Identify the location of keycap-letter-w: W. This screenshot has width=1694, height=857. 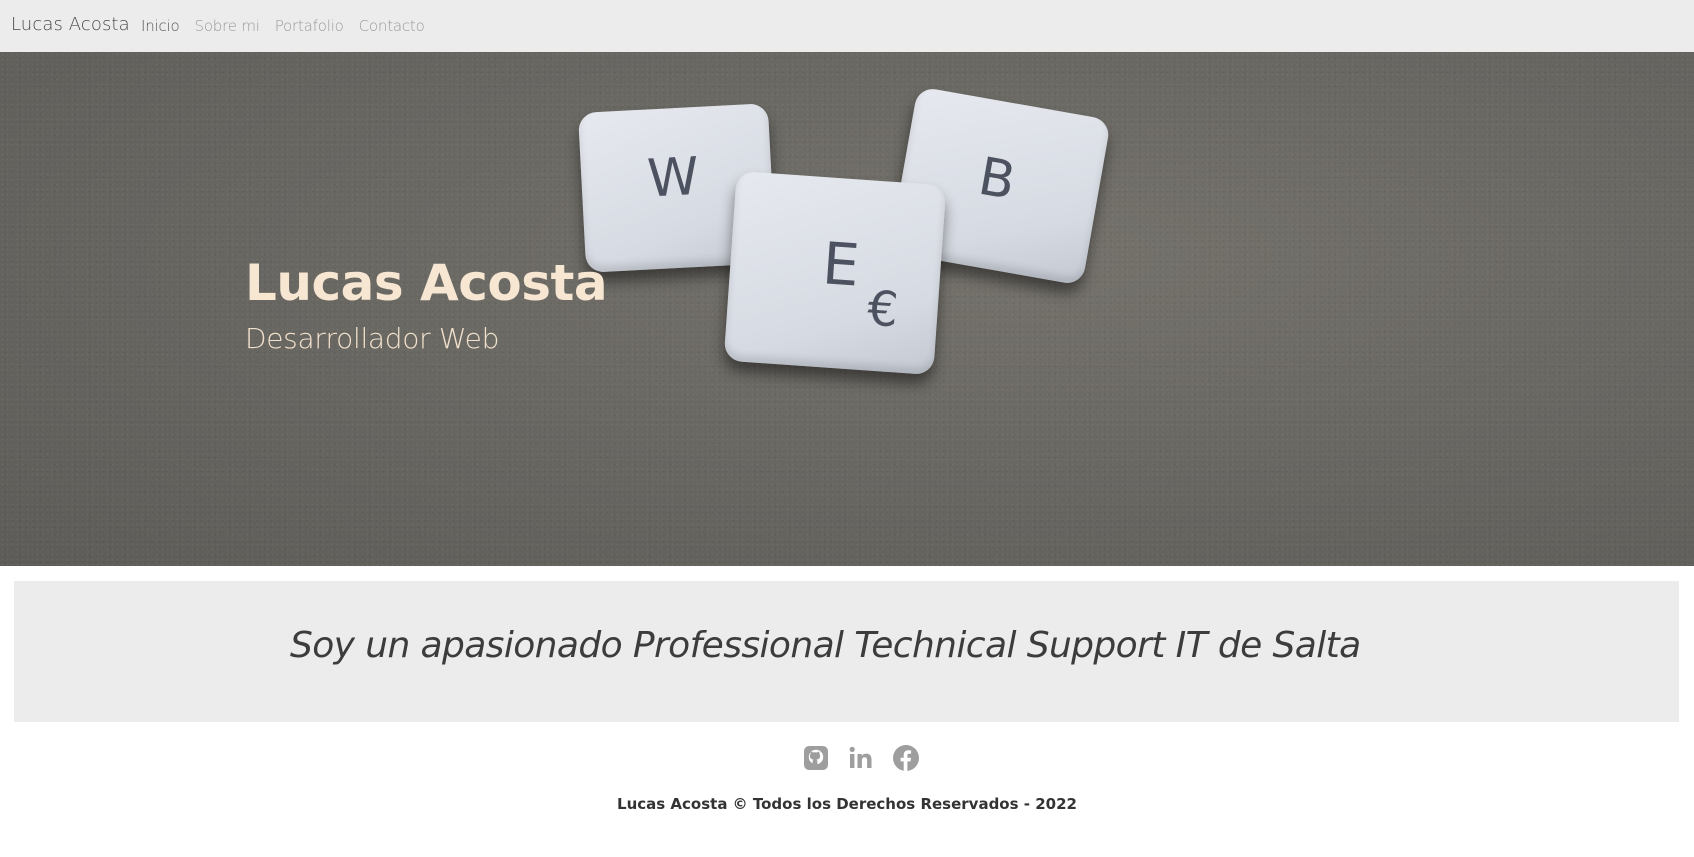
(673, 178).